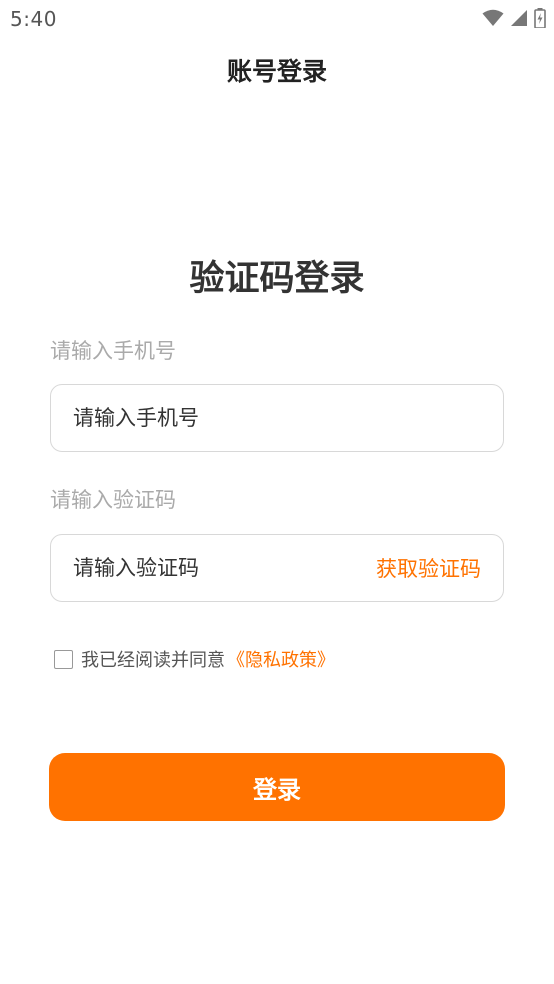  What do you see at coordinates (540, 18) in the screenshot?
I see `battery-icon` at bounding box center [540, 18].